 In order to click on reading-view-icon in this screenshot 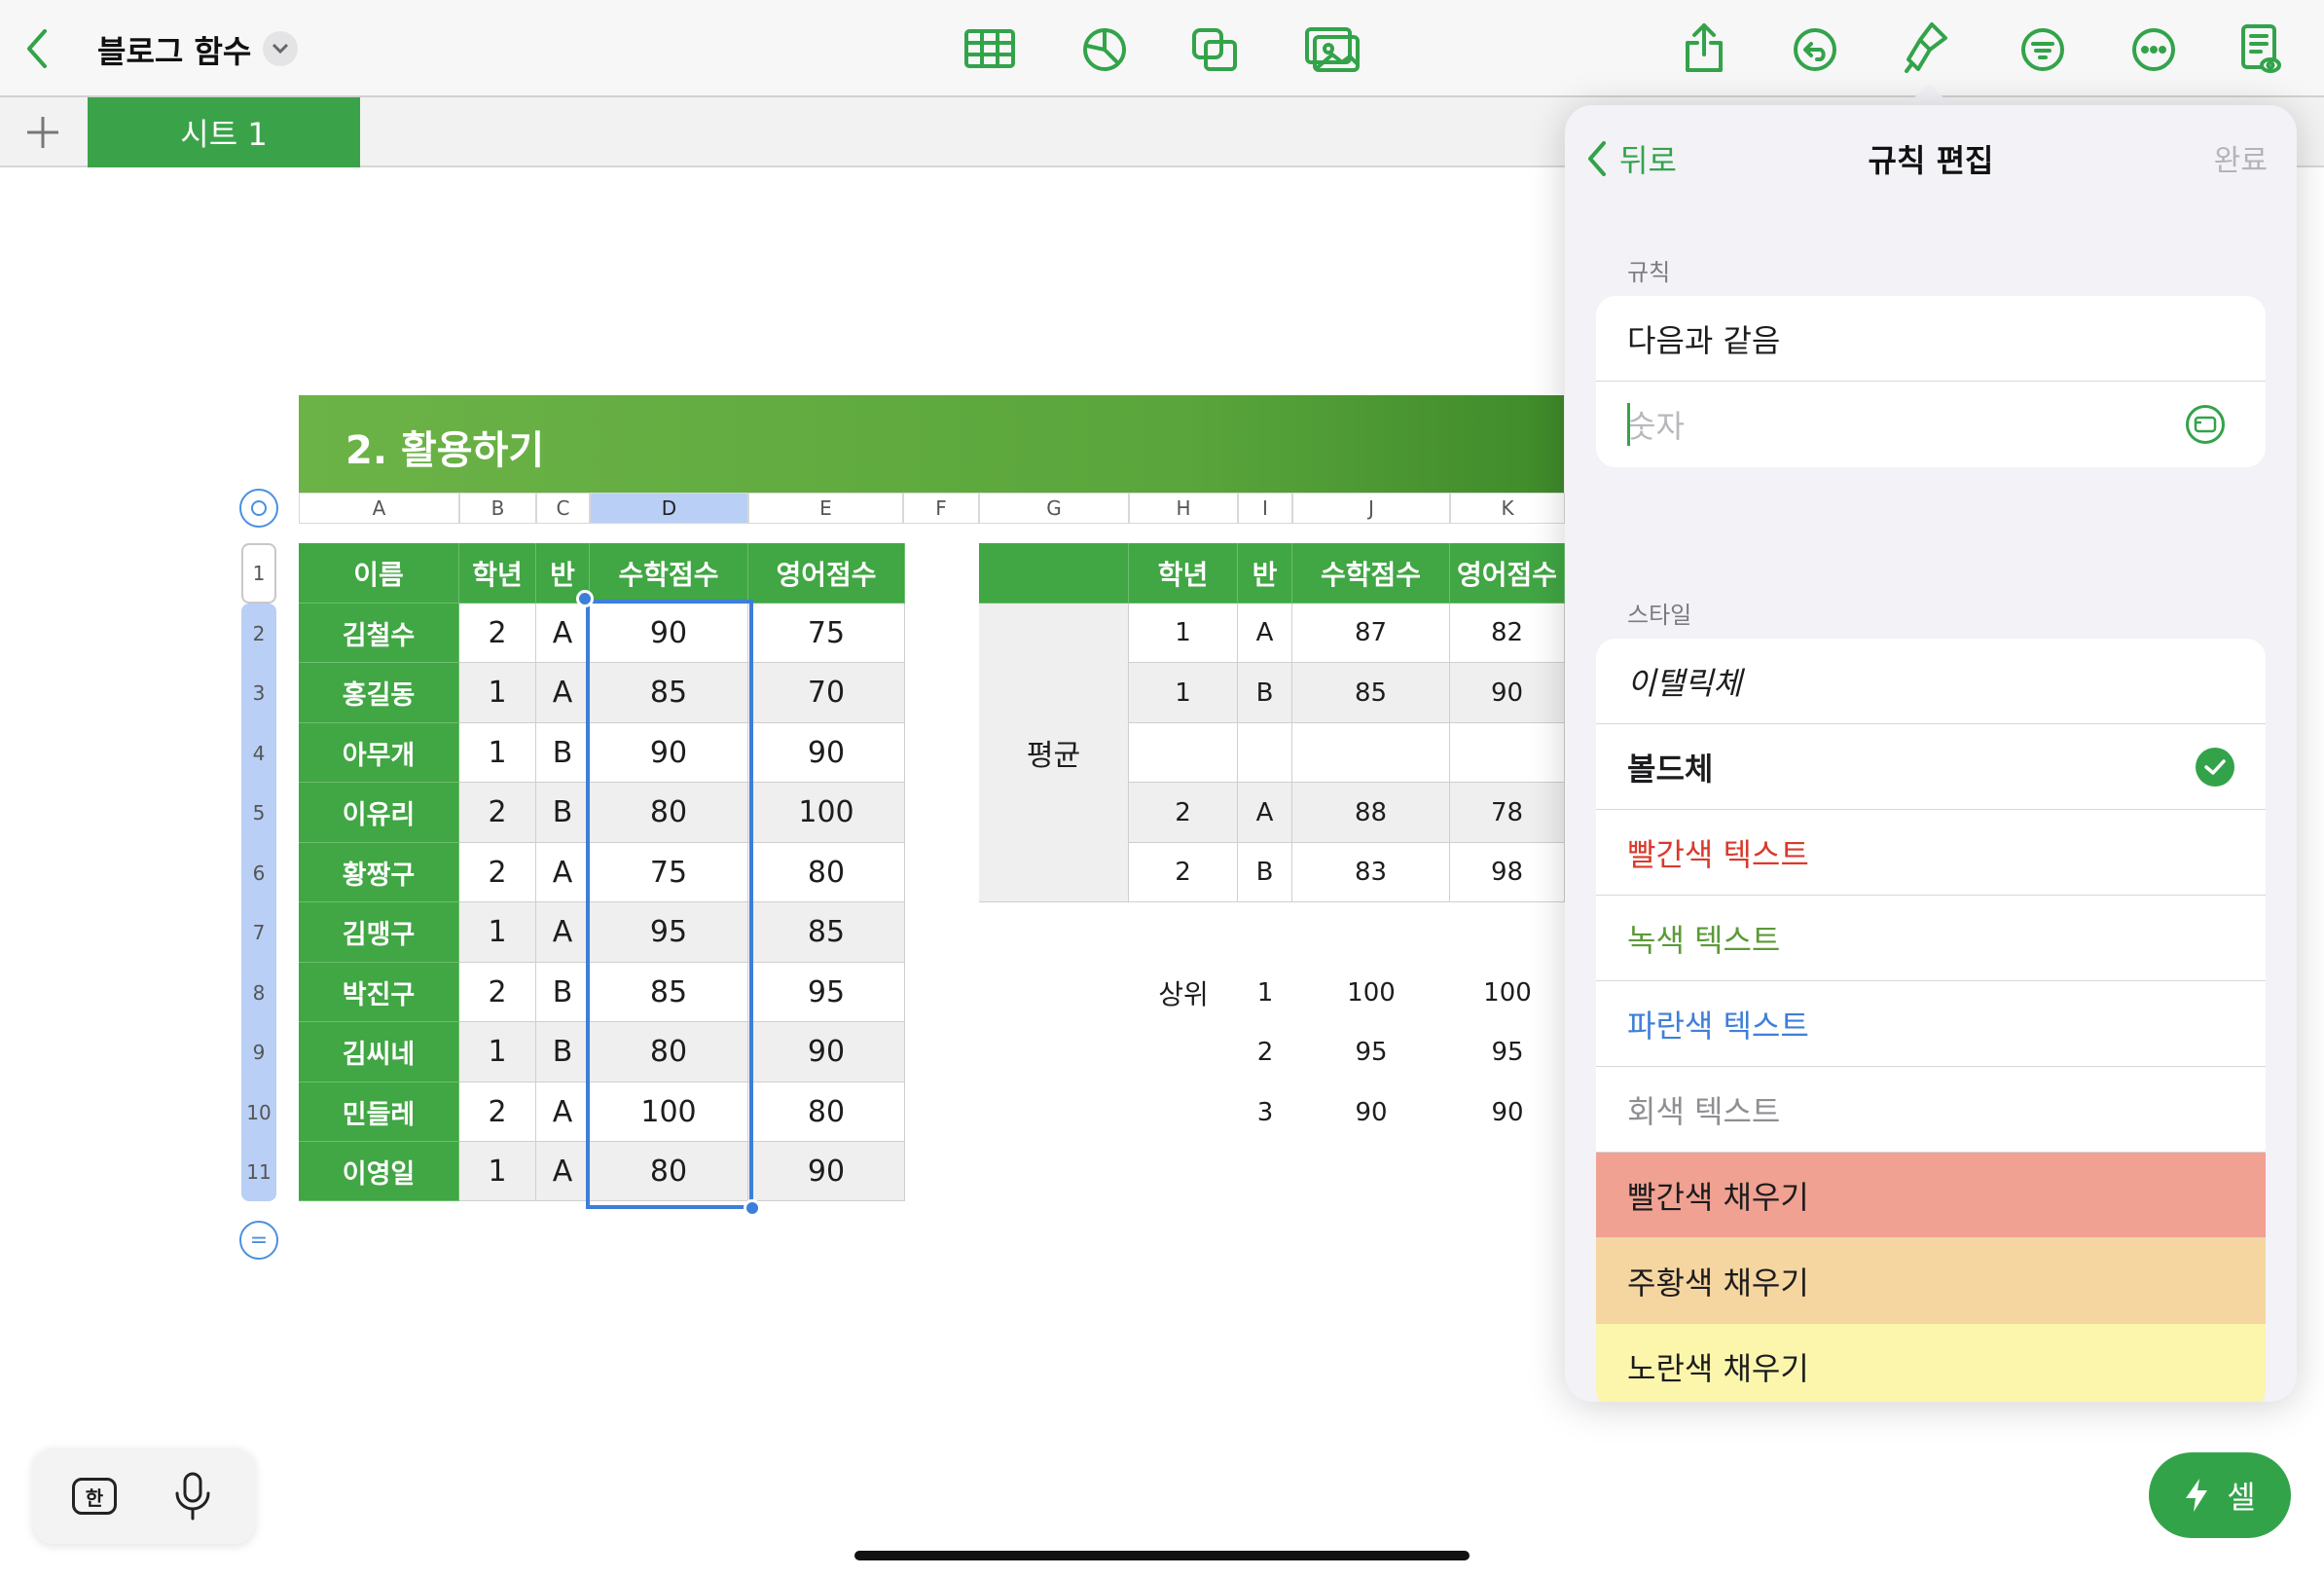, I will do `click(2260, 49)`.